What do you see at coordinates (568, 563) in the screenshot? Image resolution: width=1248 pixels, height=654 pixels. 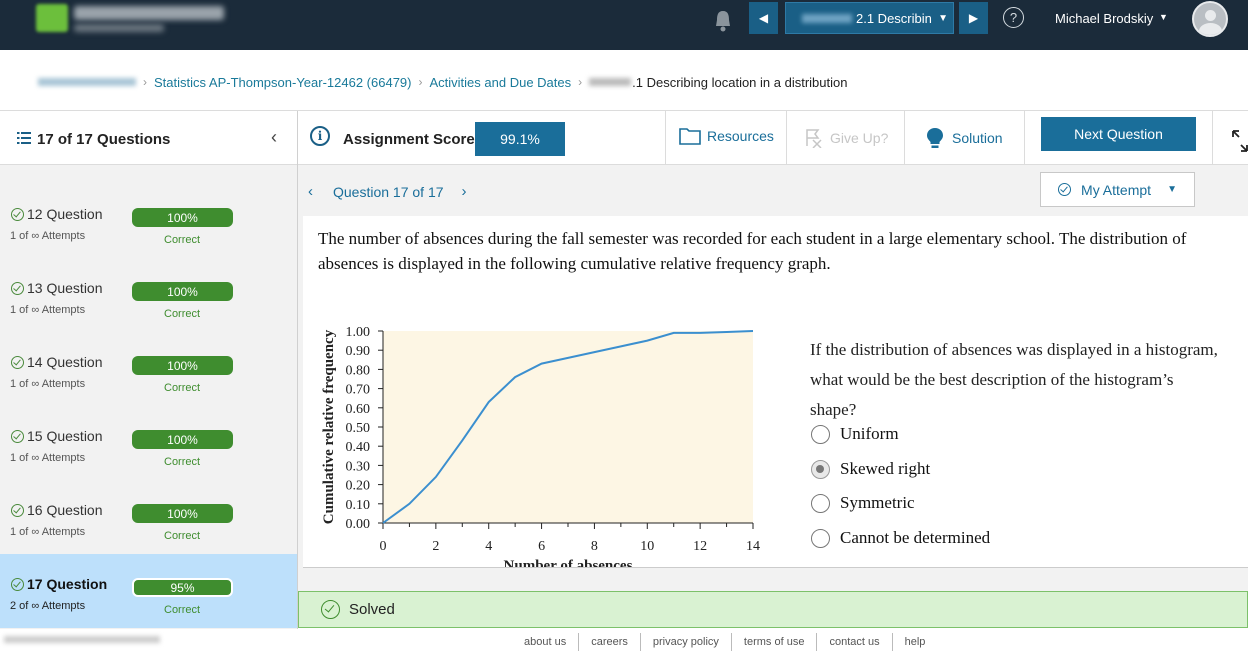 I see `x-axis-label: Number of absences` at bounding box center [568, 563].